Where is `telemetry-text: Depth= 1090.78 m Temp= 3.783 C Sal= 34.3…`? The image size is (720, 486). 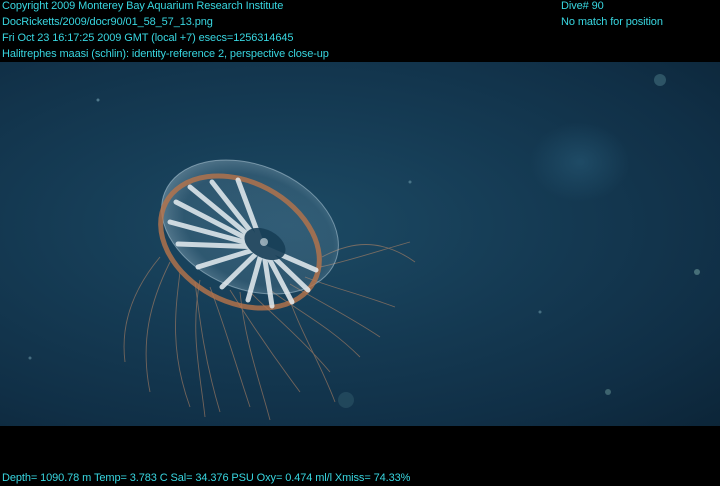
telemetry-text: Depth= 1090.78 m Temp= 3.783 C Sal= 34.3… is located at coordinates (206, 478).